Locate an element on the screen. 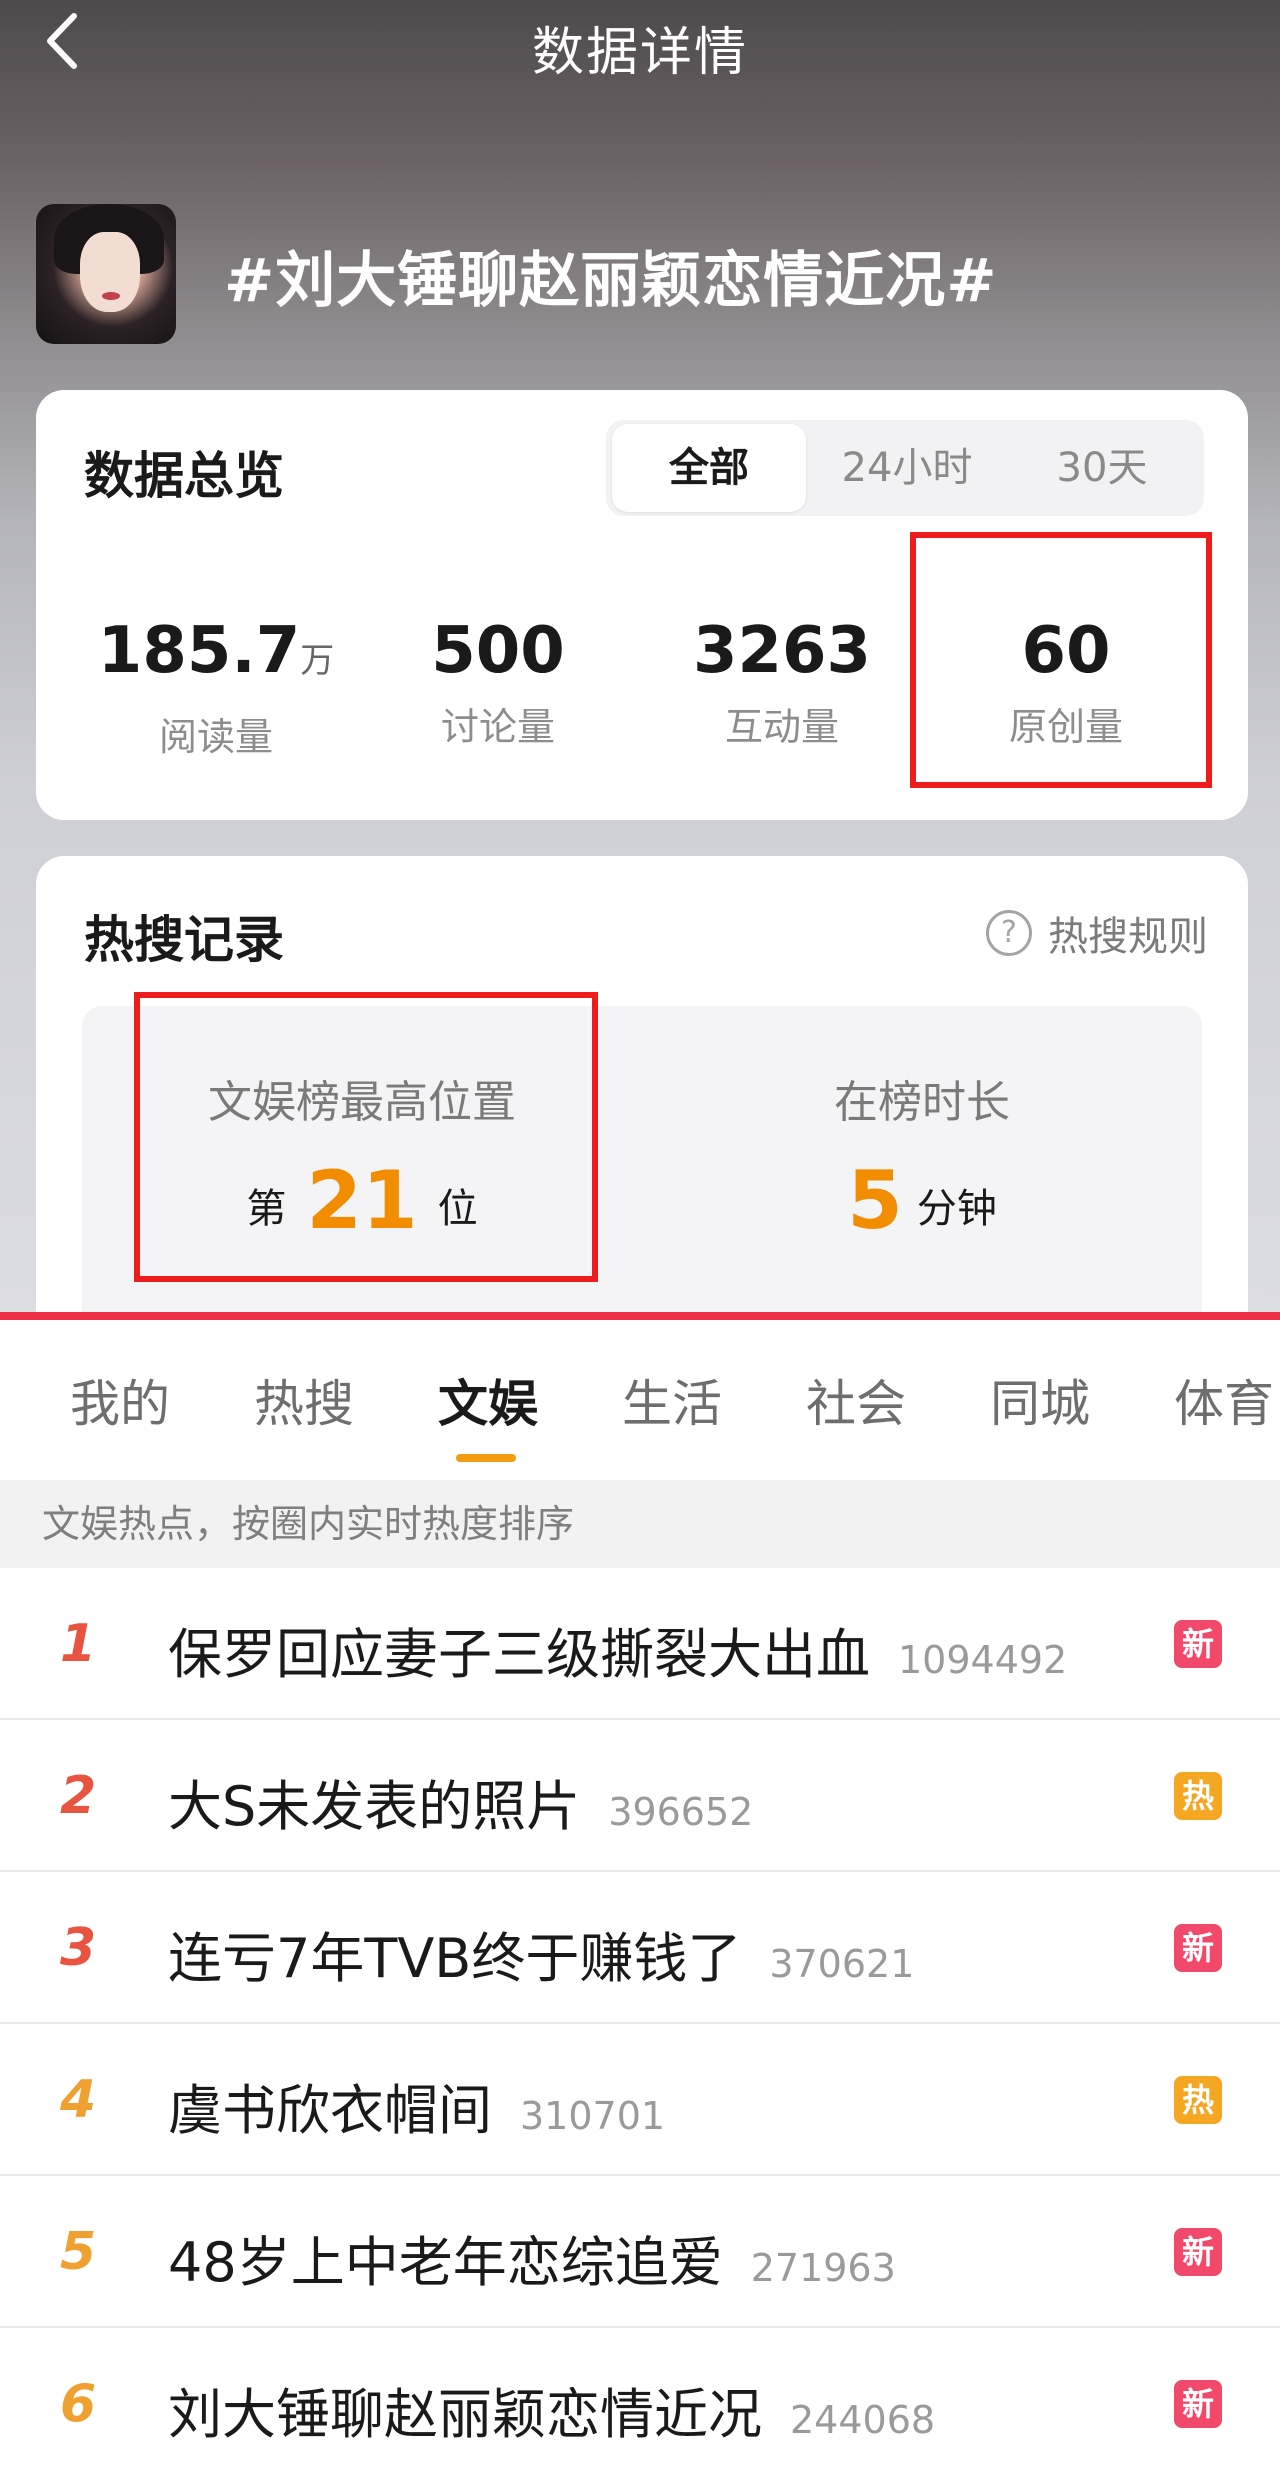 The width and height of the screenshot is (1280, 2472). hot-rules-link: ? 热搜规则 is located at coordinates (1097, 933).